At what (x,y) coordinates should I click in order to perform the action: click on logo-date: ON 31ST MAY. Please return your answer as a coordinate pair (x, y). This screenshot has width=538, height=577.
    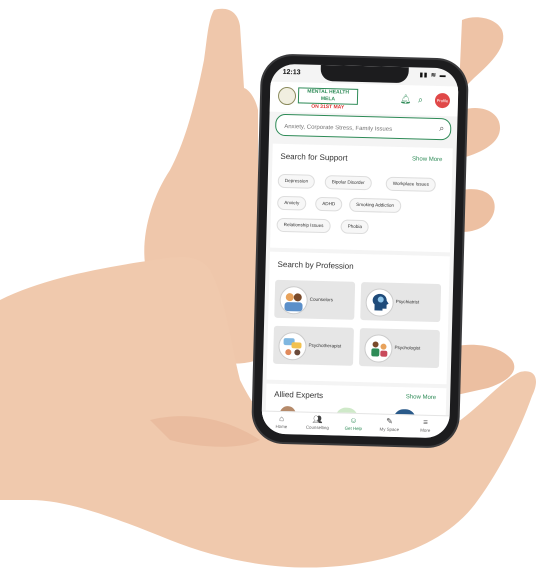
    Looking at the image, I should click on (328, 107).